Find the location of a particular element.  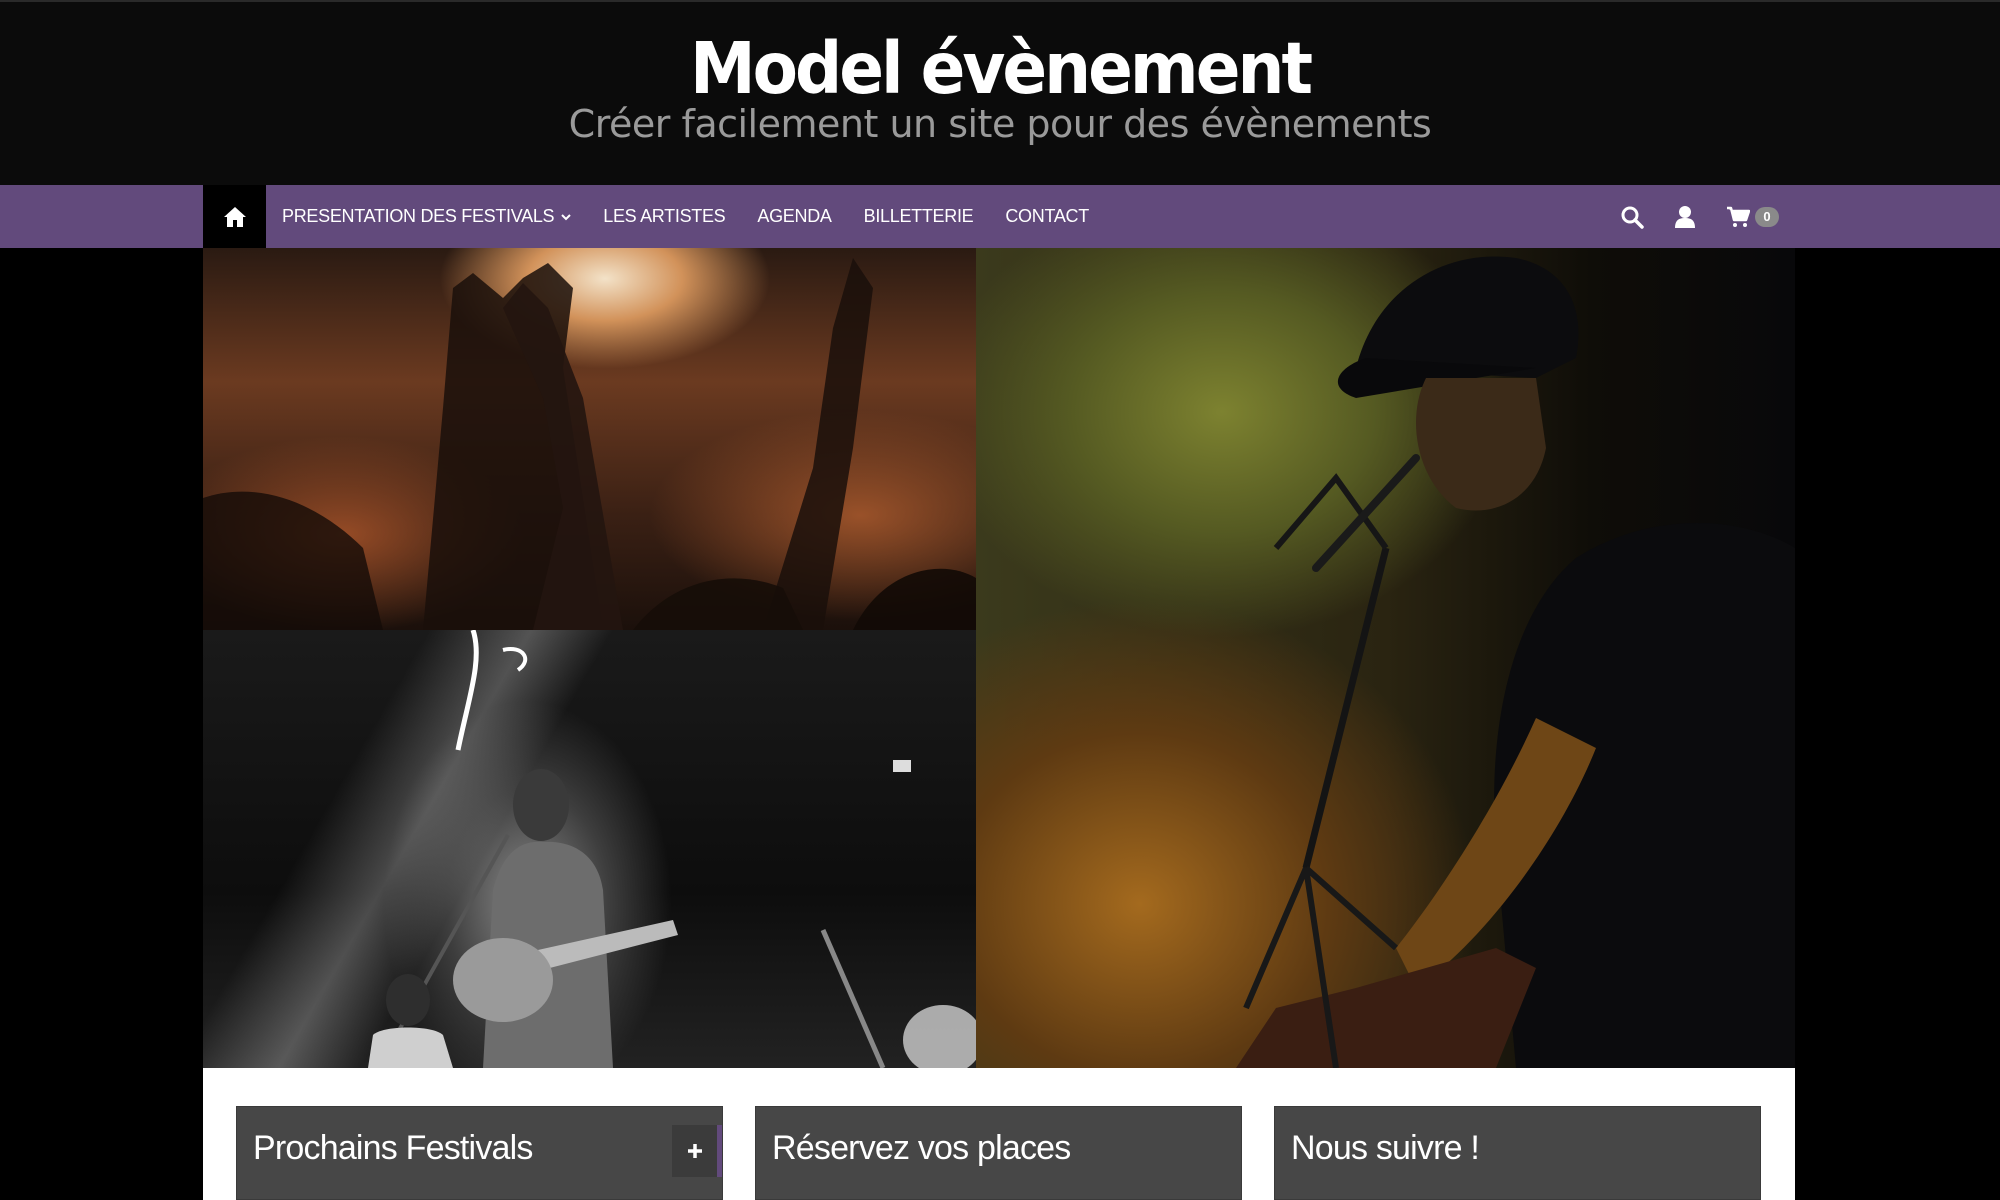

plus-icon is located at coordinates (694, 1151).